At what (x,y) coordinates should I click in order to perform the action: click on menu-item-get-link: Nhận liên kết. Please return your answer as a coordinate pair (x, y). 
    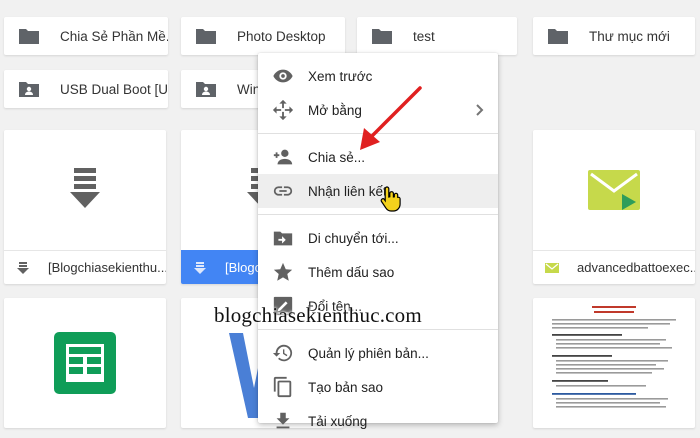
    Looking at the image, I should click on (378, 191).